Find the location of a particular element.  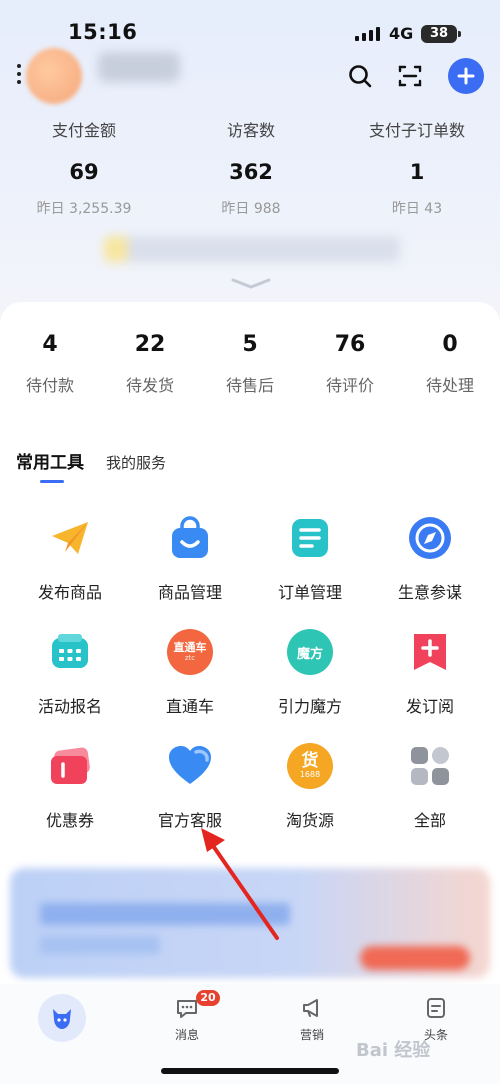

nav-marketing: 营销 is located at coordinates (312, 1019).